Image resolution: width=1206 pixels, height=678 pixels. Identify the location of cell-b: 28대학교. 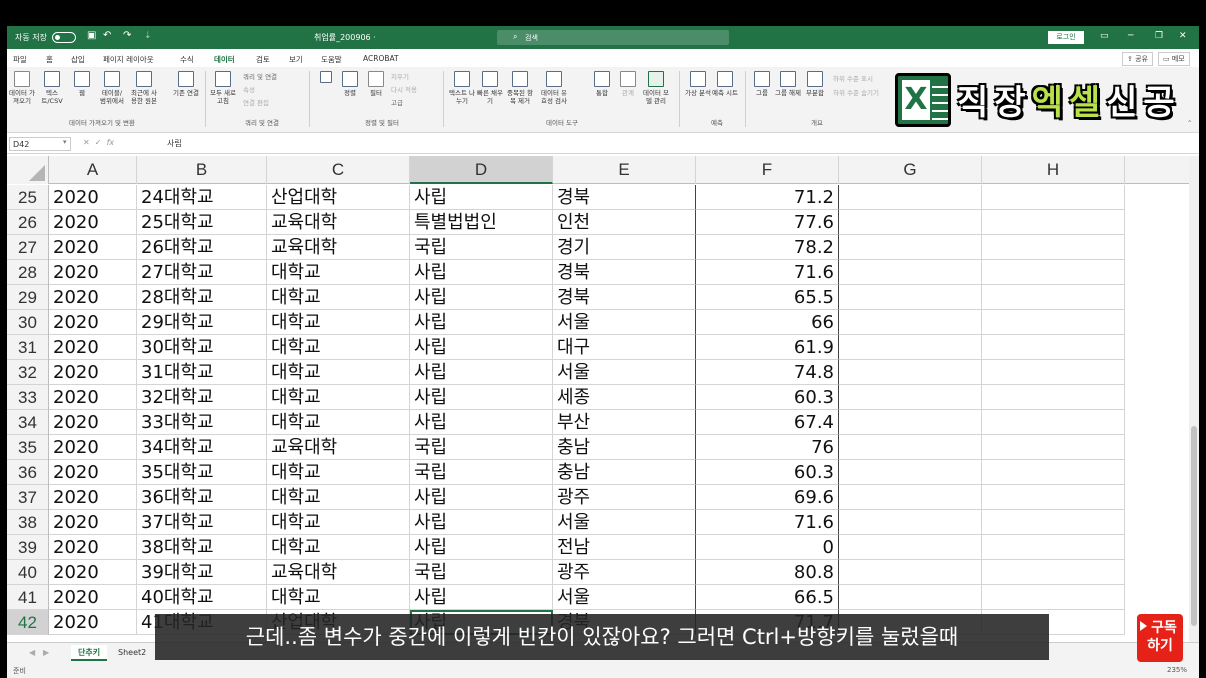
(202, 297).